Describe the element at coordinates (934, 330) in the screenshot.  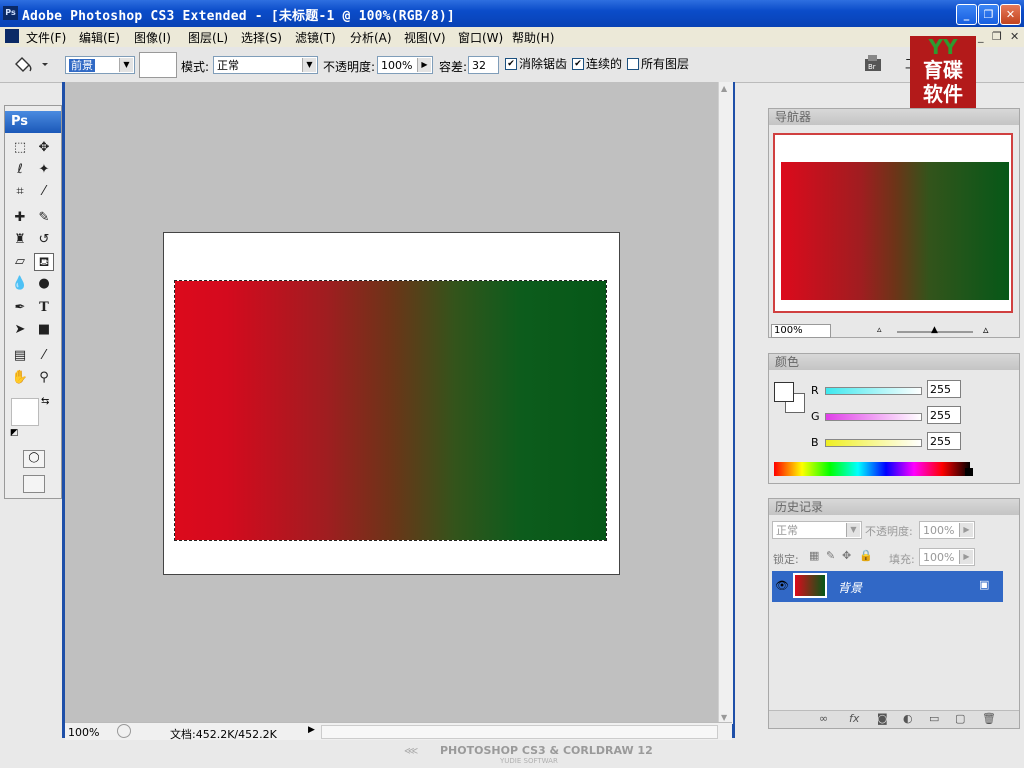
I see `zoom-slider-thumb-icon: ▲` at that location.